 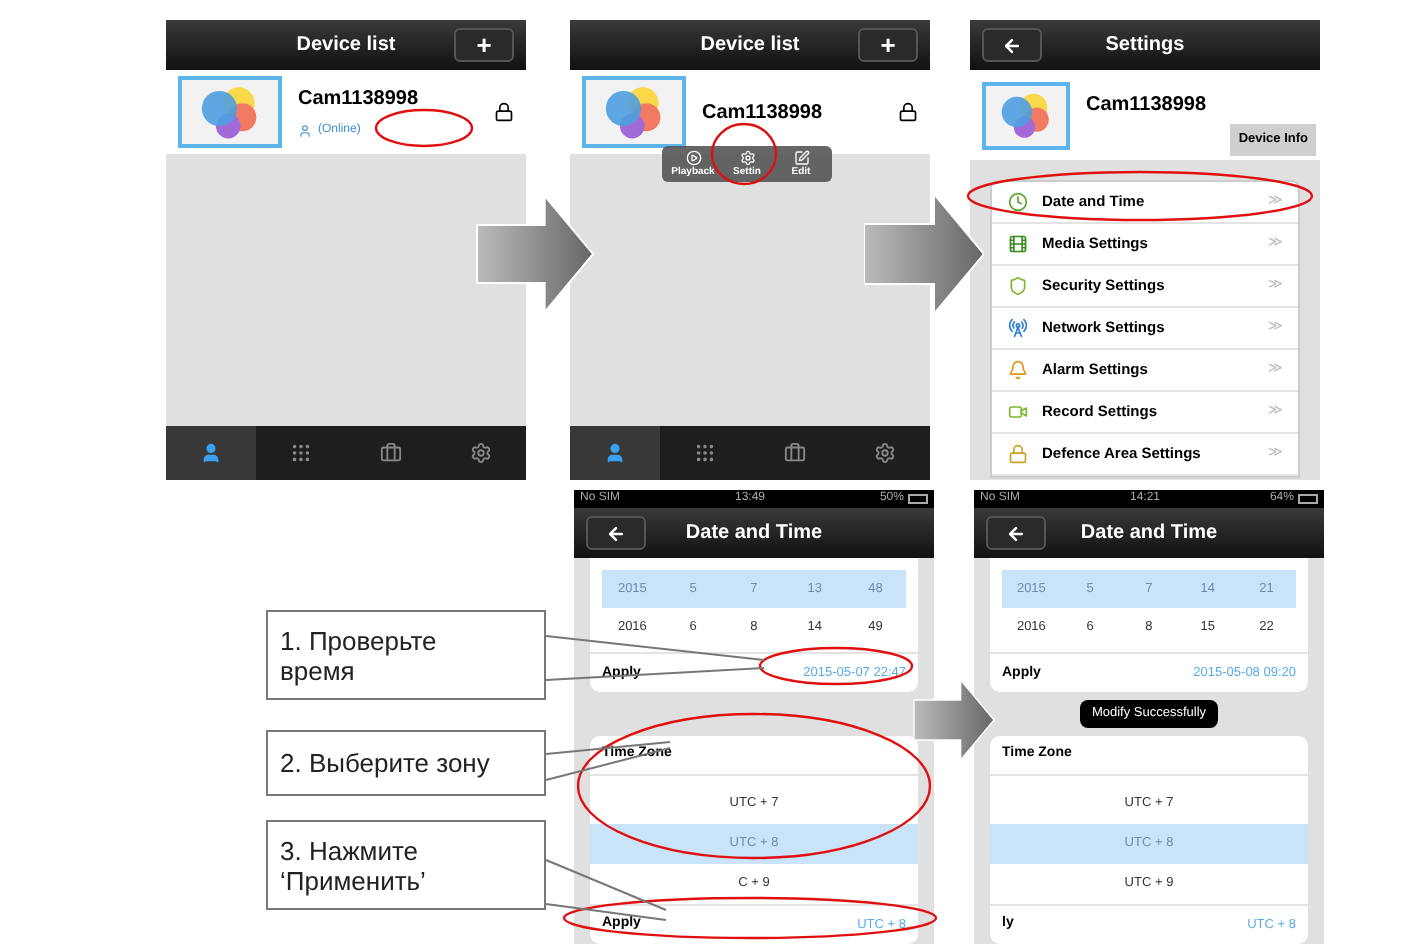 What do you see at coordinates (1018, 370) in the screenshot?
I see `bell-icon` at bounding box center [1018, 370].